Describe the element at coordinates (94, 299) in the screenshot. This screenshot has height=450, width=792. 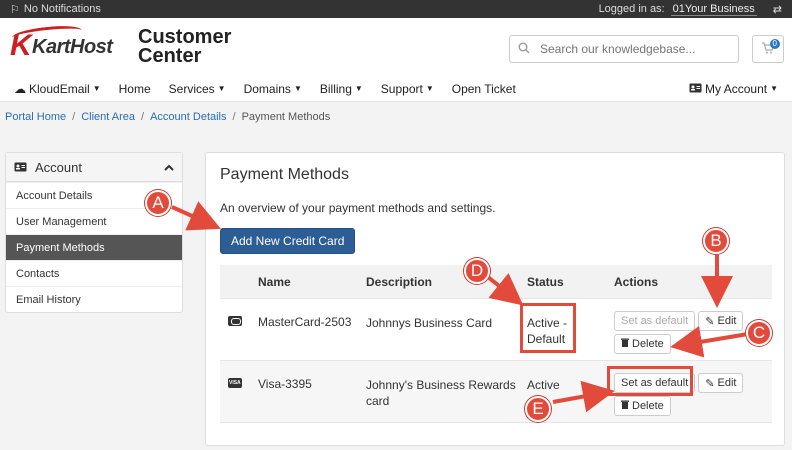
I see `sidebar-item-email-history: Email History` at that location.